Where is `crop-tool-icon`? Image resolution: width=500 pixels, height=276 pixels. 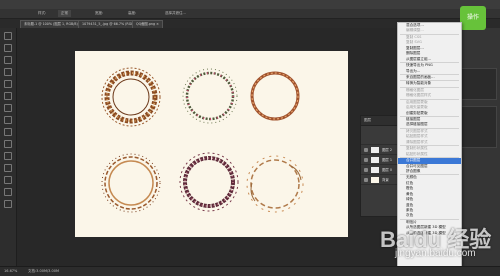 crop-tool-icon is located at coordinates (8, 84).